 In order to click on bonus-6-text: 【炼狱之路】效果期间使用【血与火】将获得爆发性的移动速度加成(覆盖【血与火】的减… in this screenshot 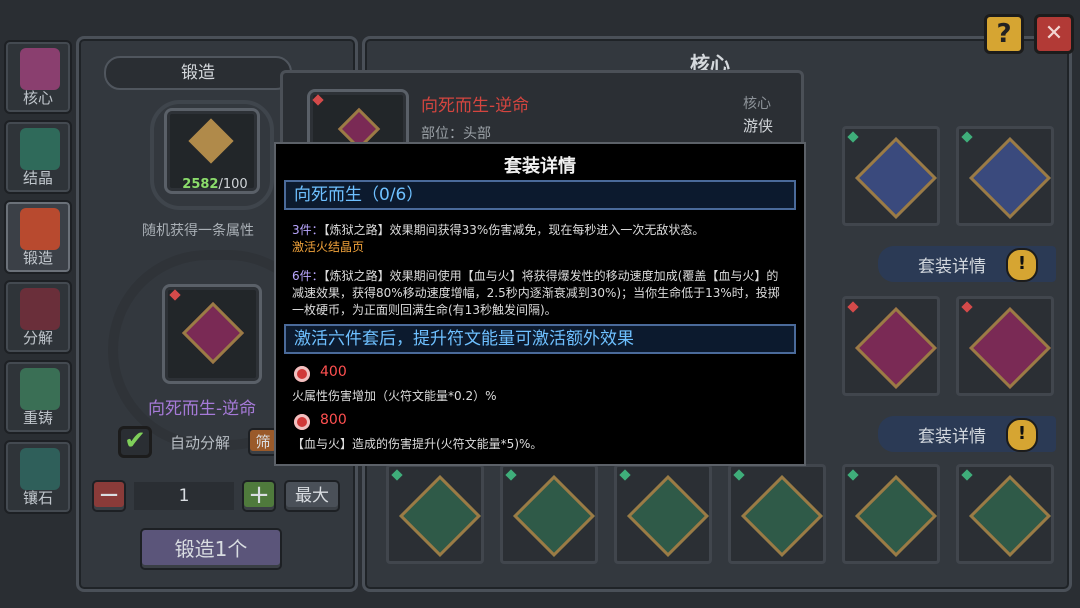, I will do `click(536, 293)`.